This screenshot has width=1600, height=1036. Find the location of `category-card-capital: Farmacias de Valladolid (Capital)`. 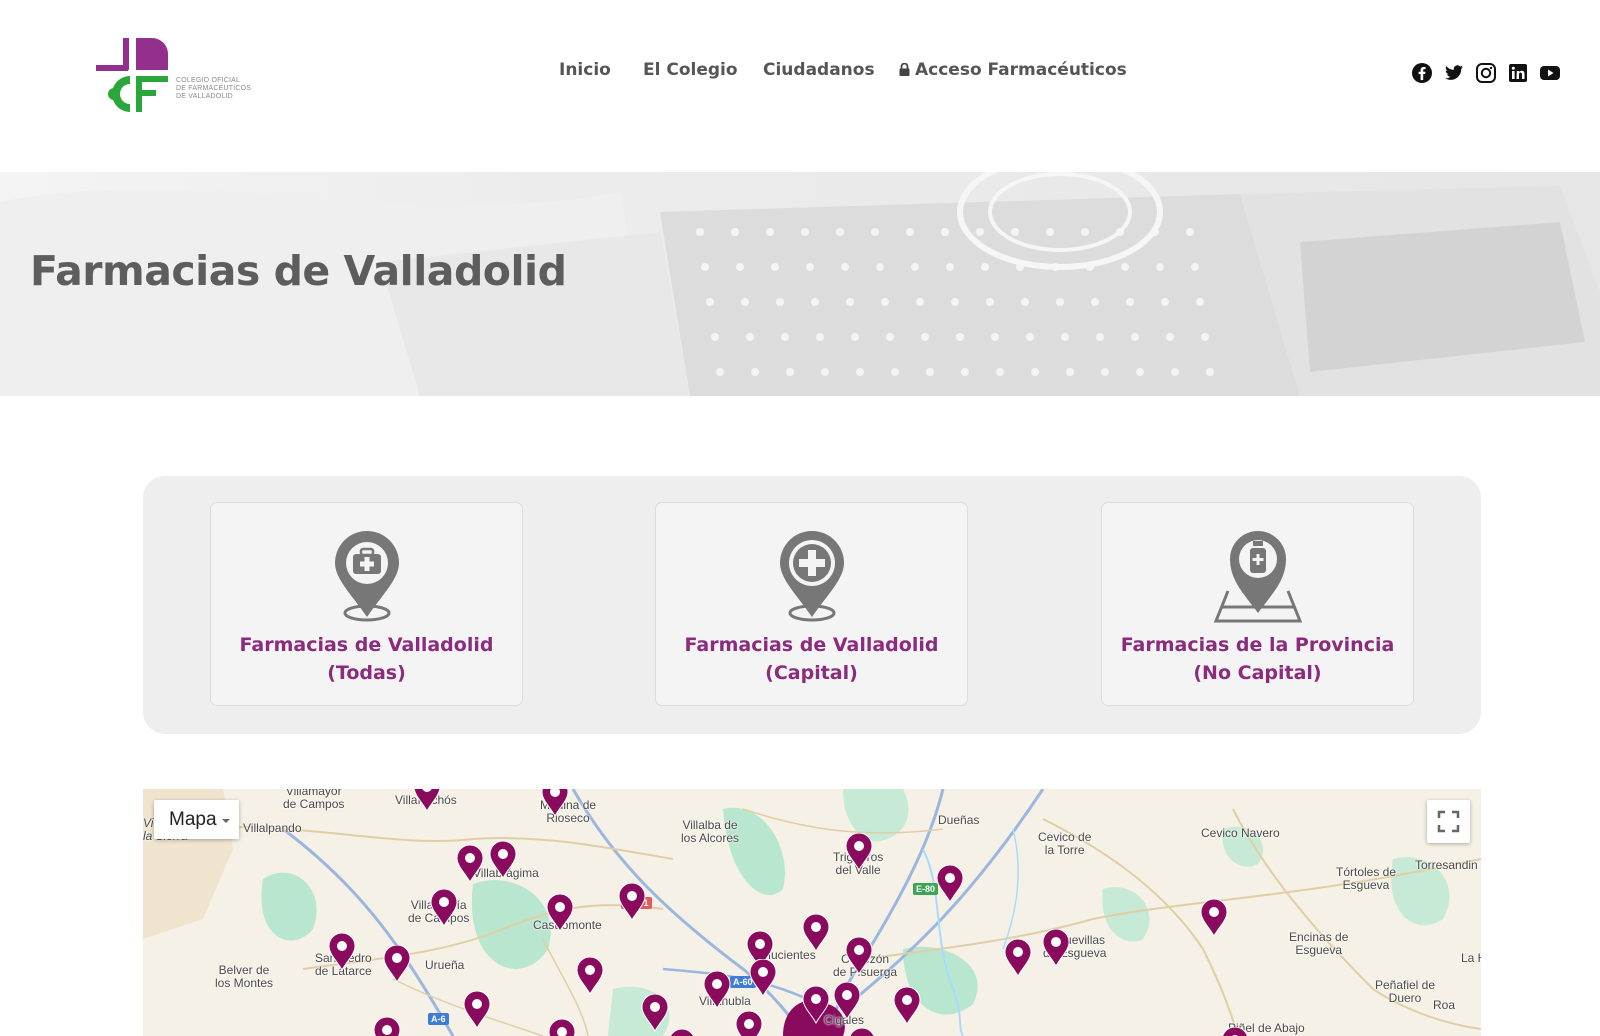

category-card-capital: Farmacias de Valladolid (Capital) is located at coordinates (811, 604).